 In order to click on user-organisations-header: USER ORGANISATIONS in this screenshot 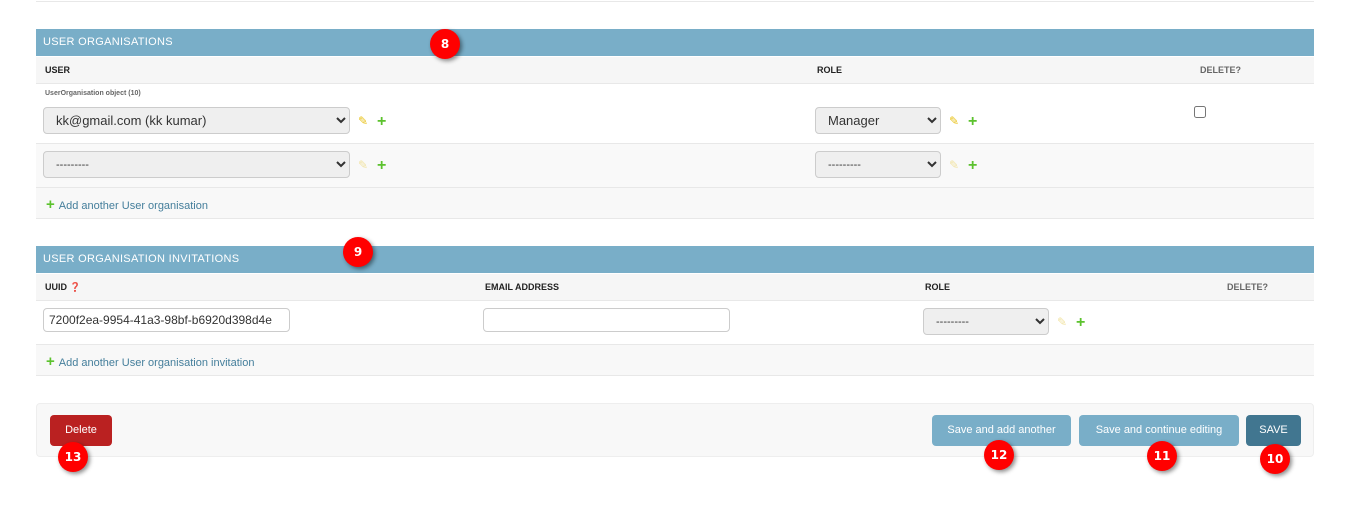, I will do `click(675, 42)`.